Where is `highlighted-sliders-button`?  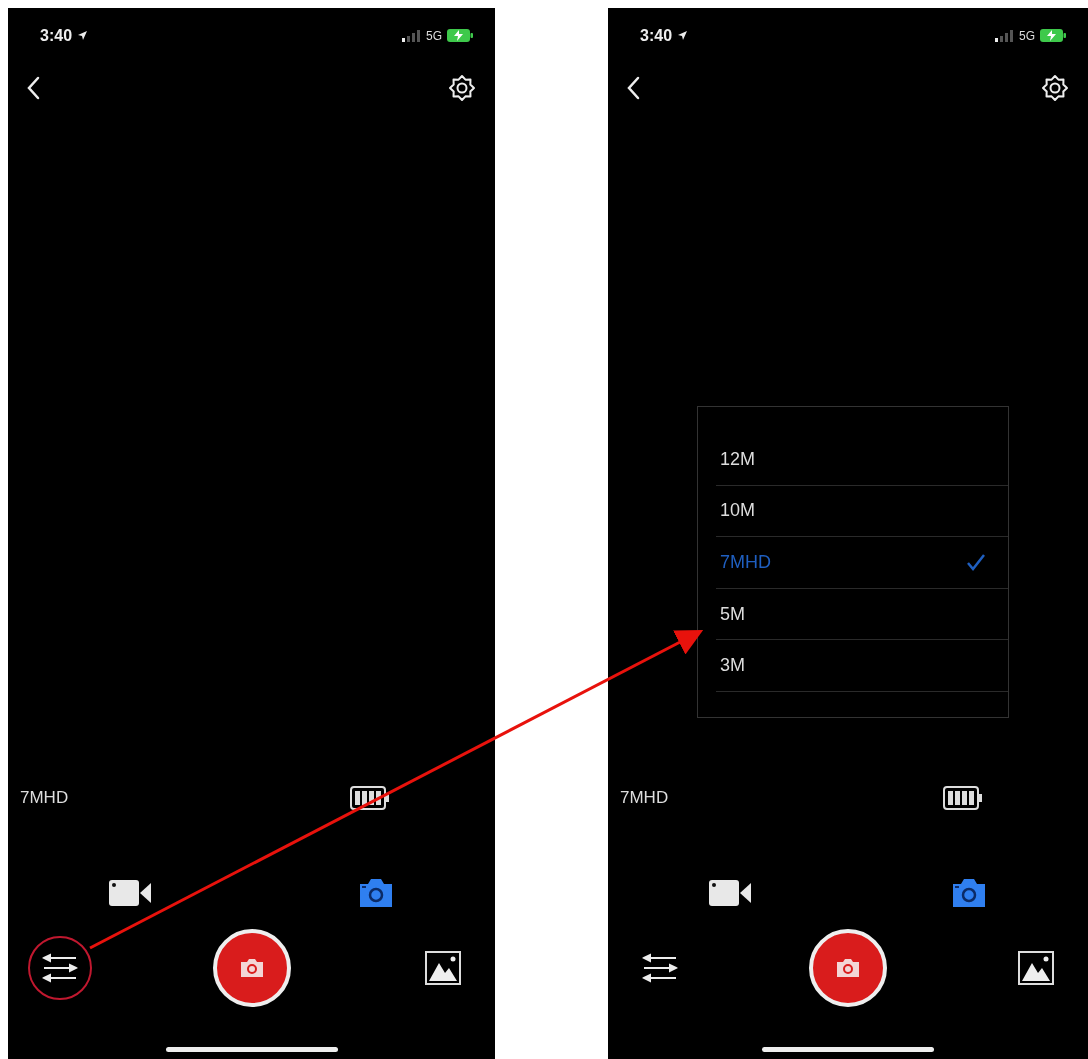 highlighted-sliders-button is located at coordinates (60, 968).